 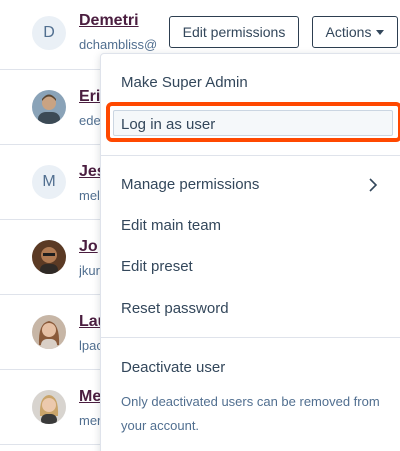 I want to click on menu-item-edit-main-team: Edit main team, so click(x=171, y=225).